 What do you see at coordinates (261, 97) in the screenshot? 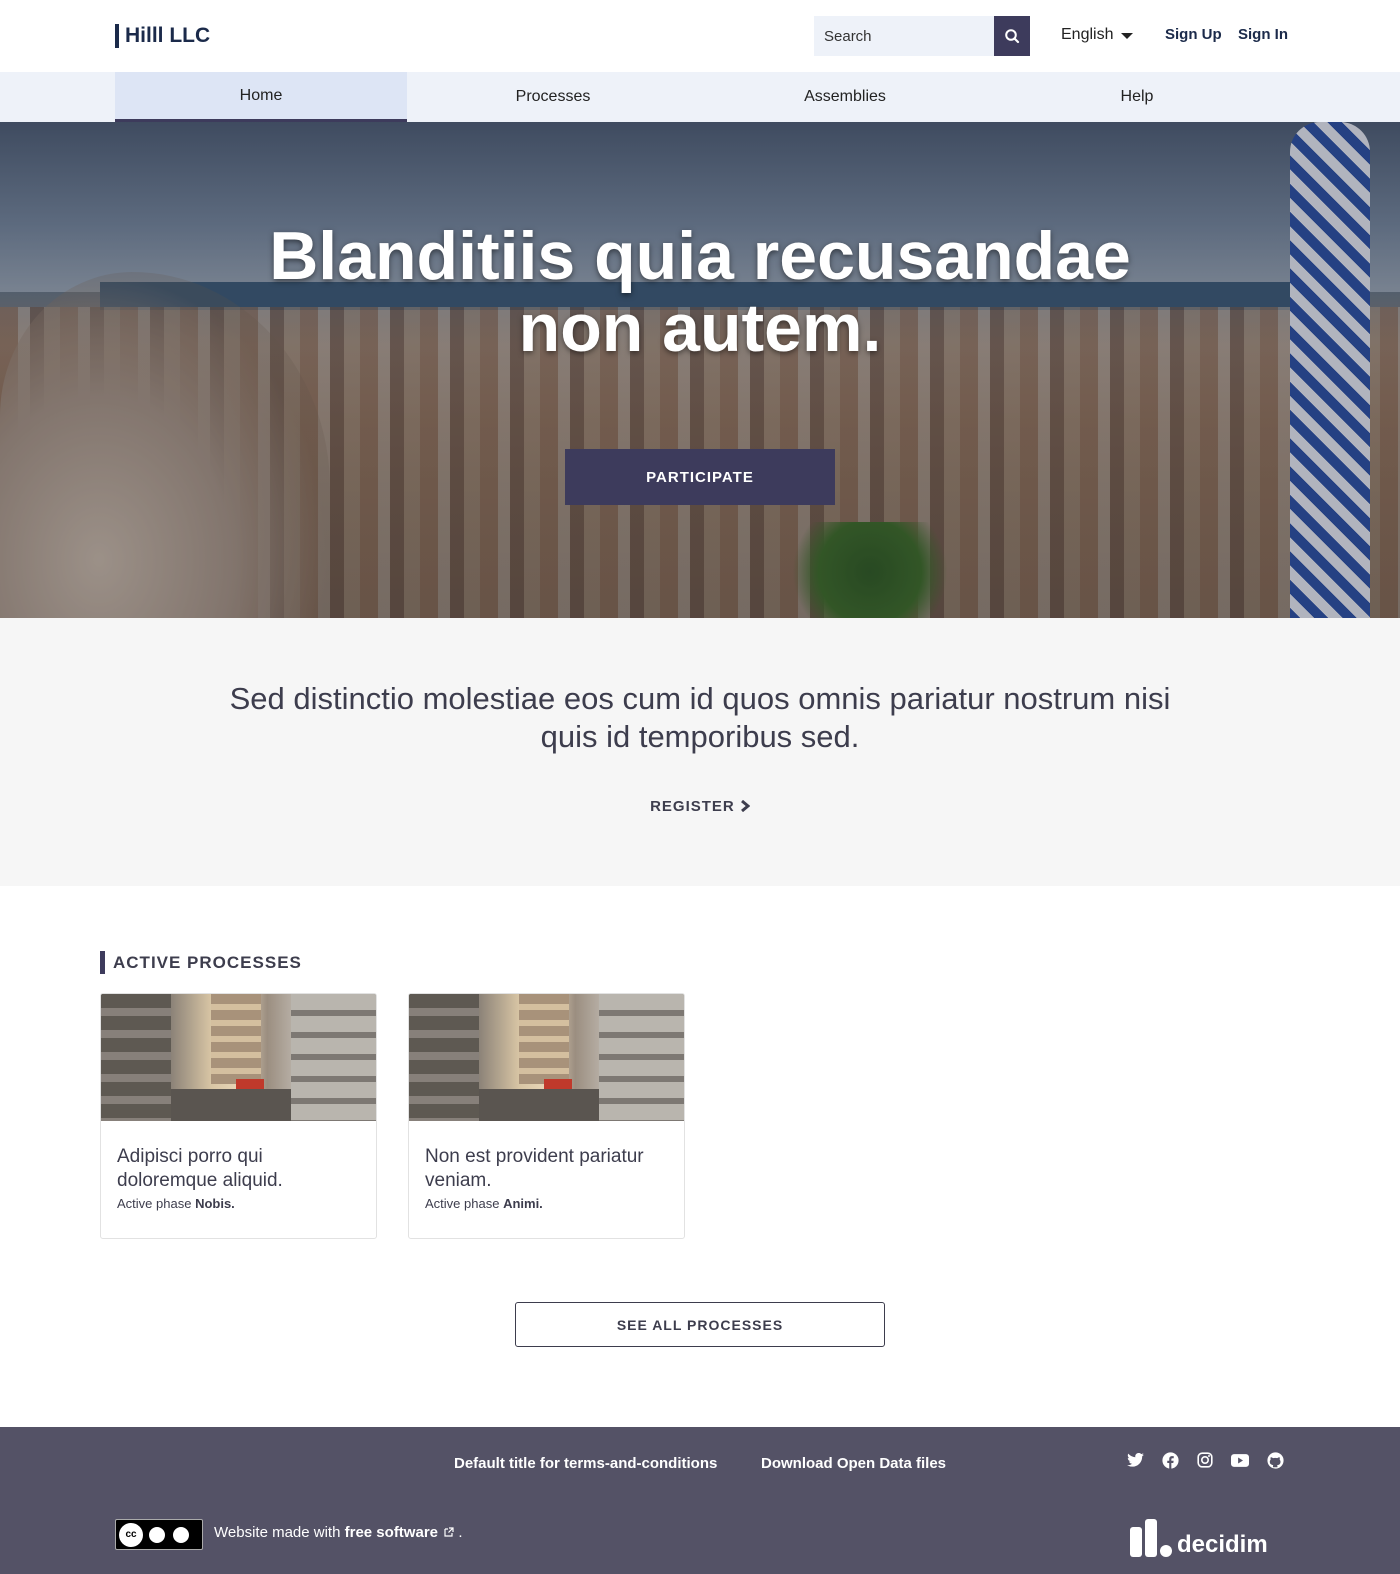
I see `nav-item-home: Home` at bounding box center [261, 97].